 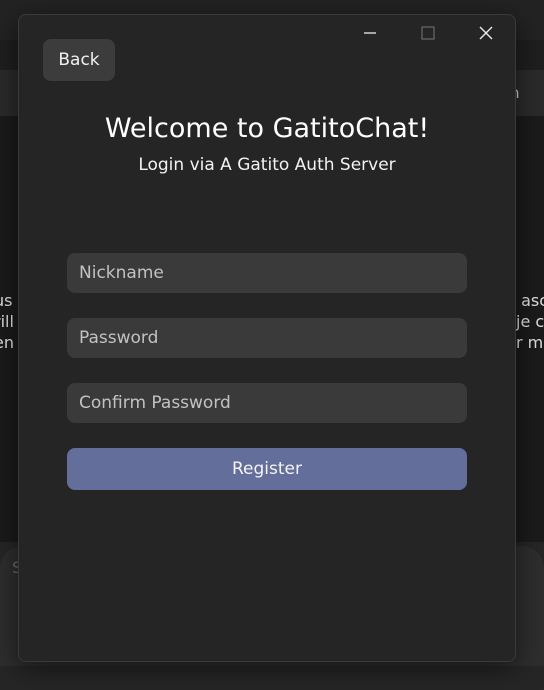 I want to click on register-button: Register, so click(x=267, y=469).